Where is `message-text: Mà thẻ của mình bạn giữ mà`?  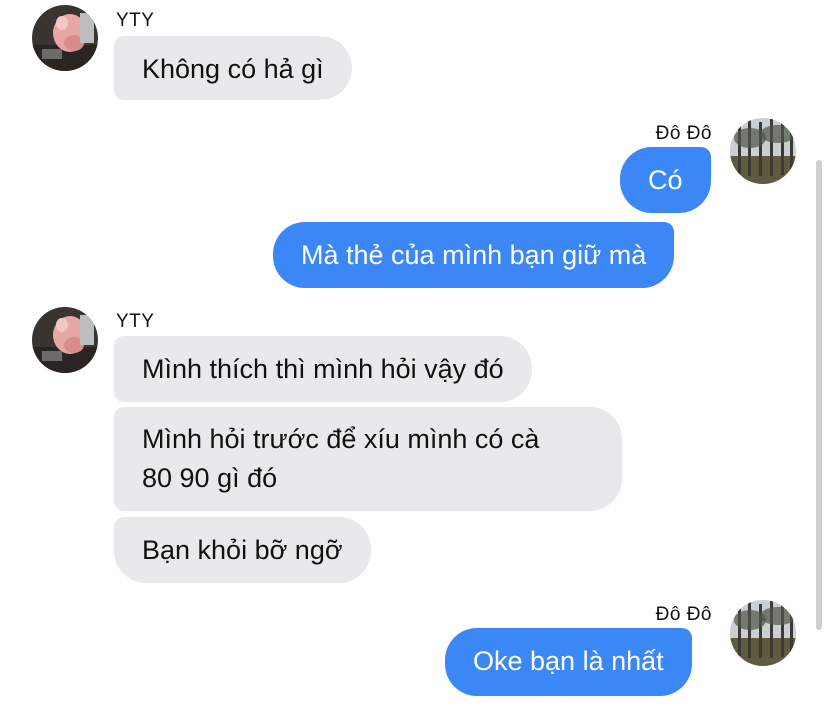 message-text: Mà thẻ của mình bạn giữ mà is located at coordinates (474, 255).